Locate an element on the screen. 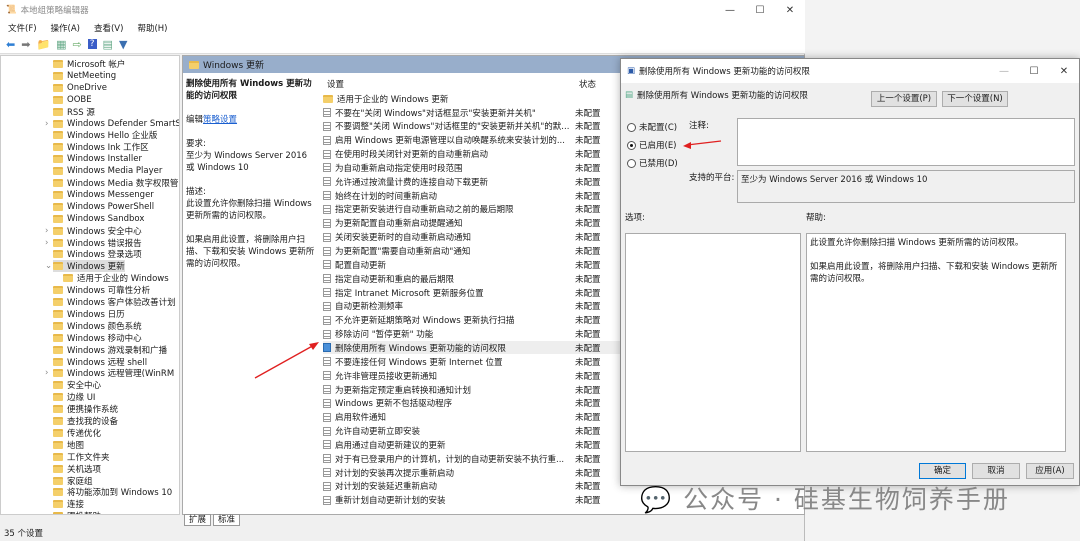 This screenshot has height=541, width=1080. apply-button: 应用(A) is located at coordinates (1050, 471).